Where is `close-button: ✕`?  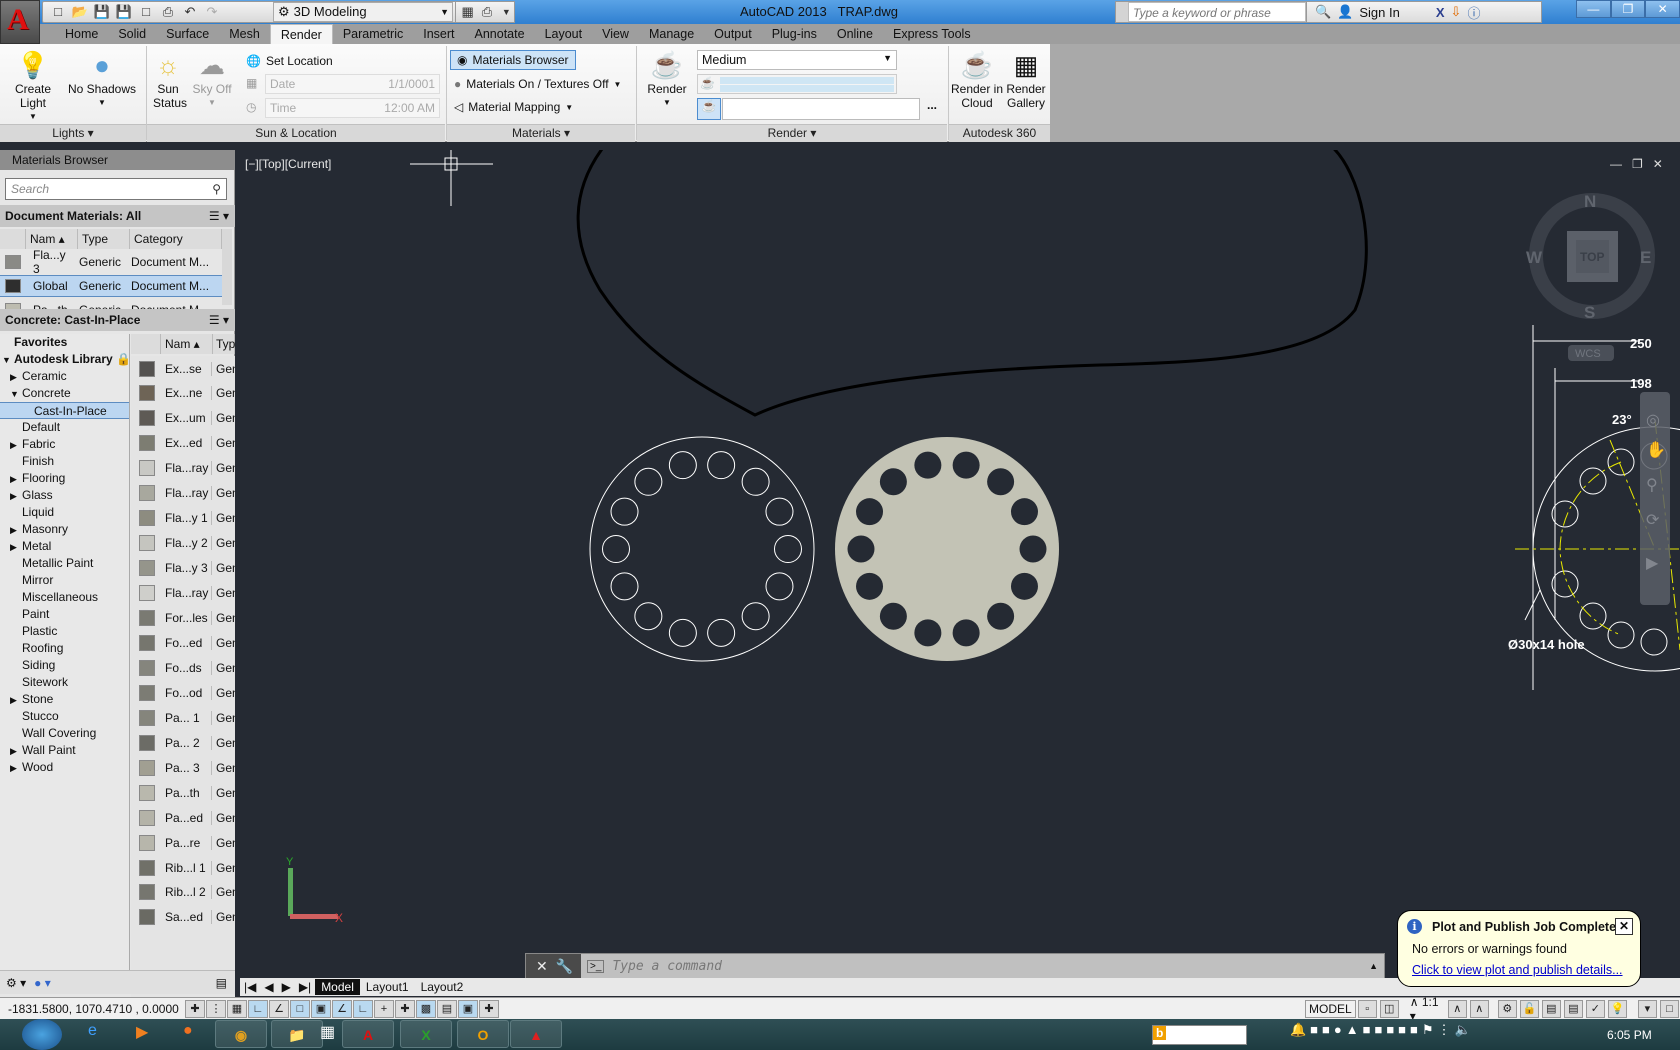
close-button: ✕ is located at coordinates (1662, 9).